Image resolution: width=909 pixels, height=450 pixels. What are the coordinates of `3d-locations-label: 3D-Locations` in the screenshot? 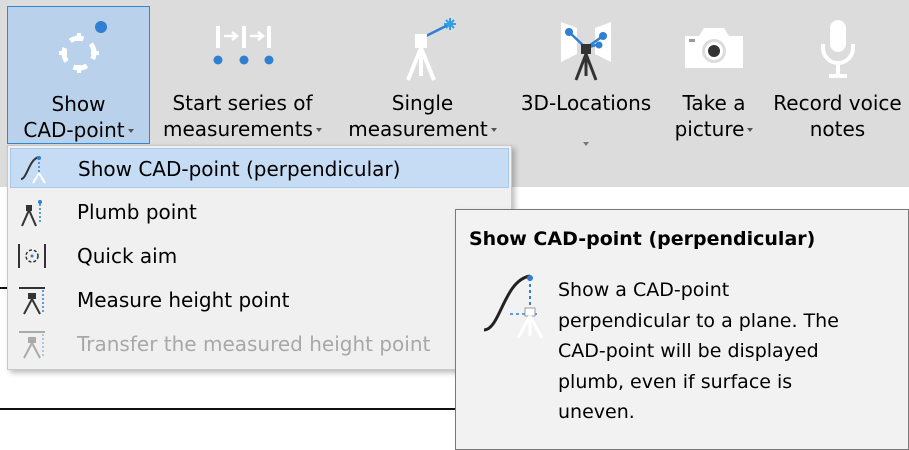 It's located at (586, 103).